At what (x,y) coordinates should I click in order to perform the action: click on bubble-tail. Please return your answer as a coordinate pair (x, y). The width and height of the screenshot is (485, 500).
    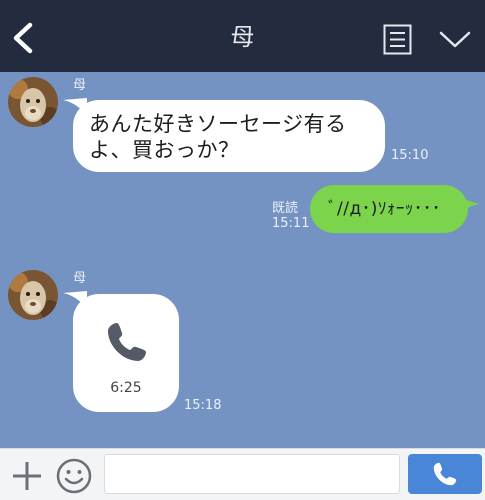
    Looking at the image, I should click on (470, 206).